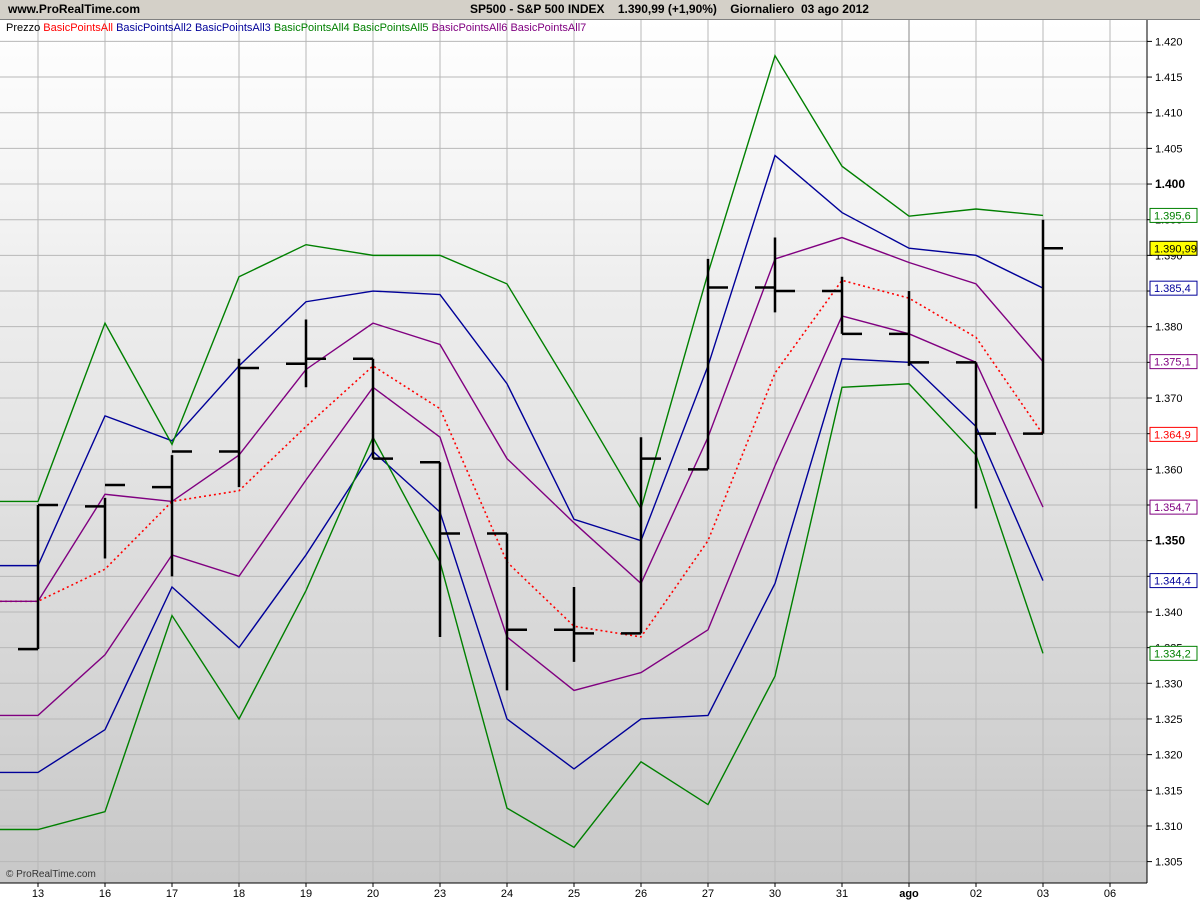  I want to click on legend-entry: BasicPointsAll4, so click(313, 28).